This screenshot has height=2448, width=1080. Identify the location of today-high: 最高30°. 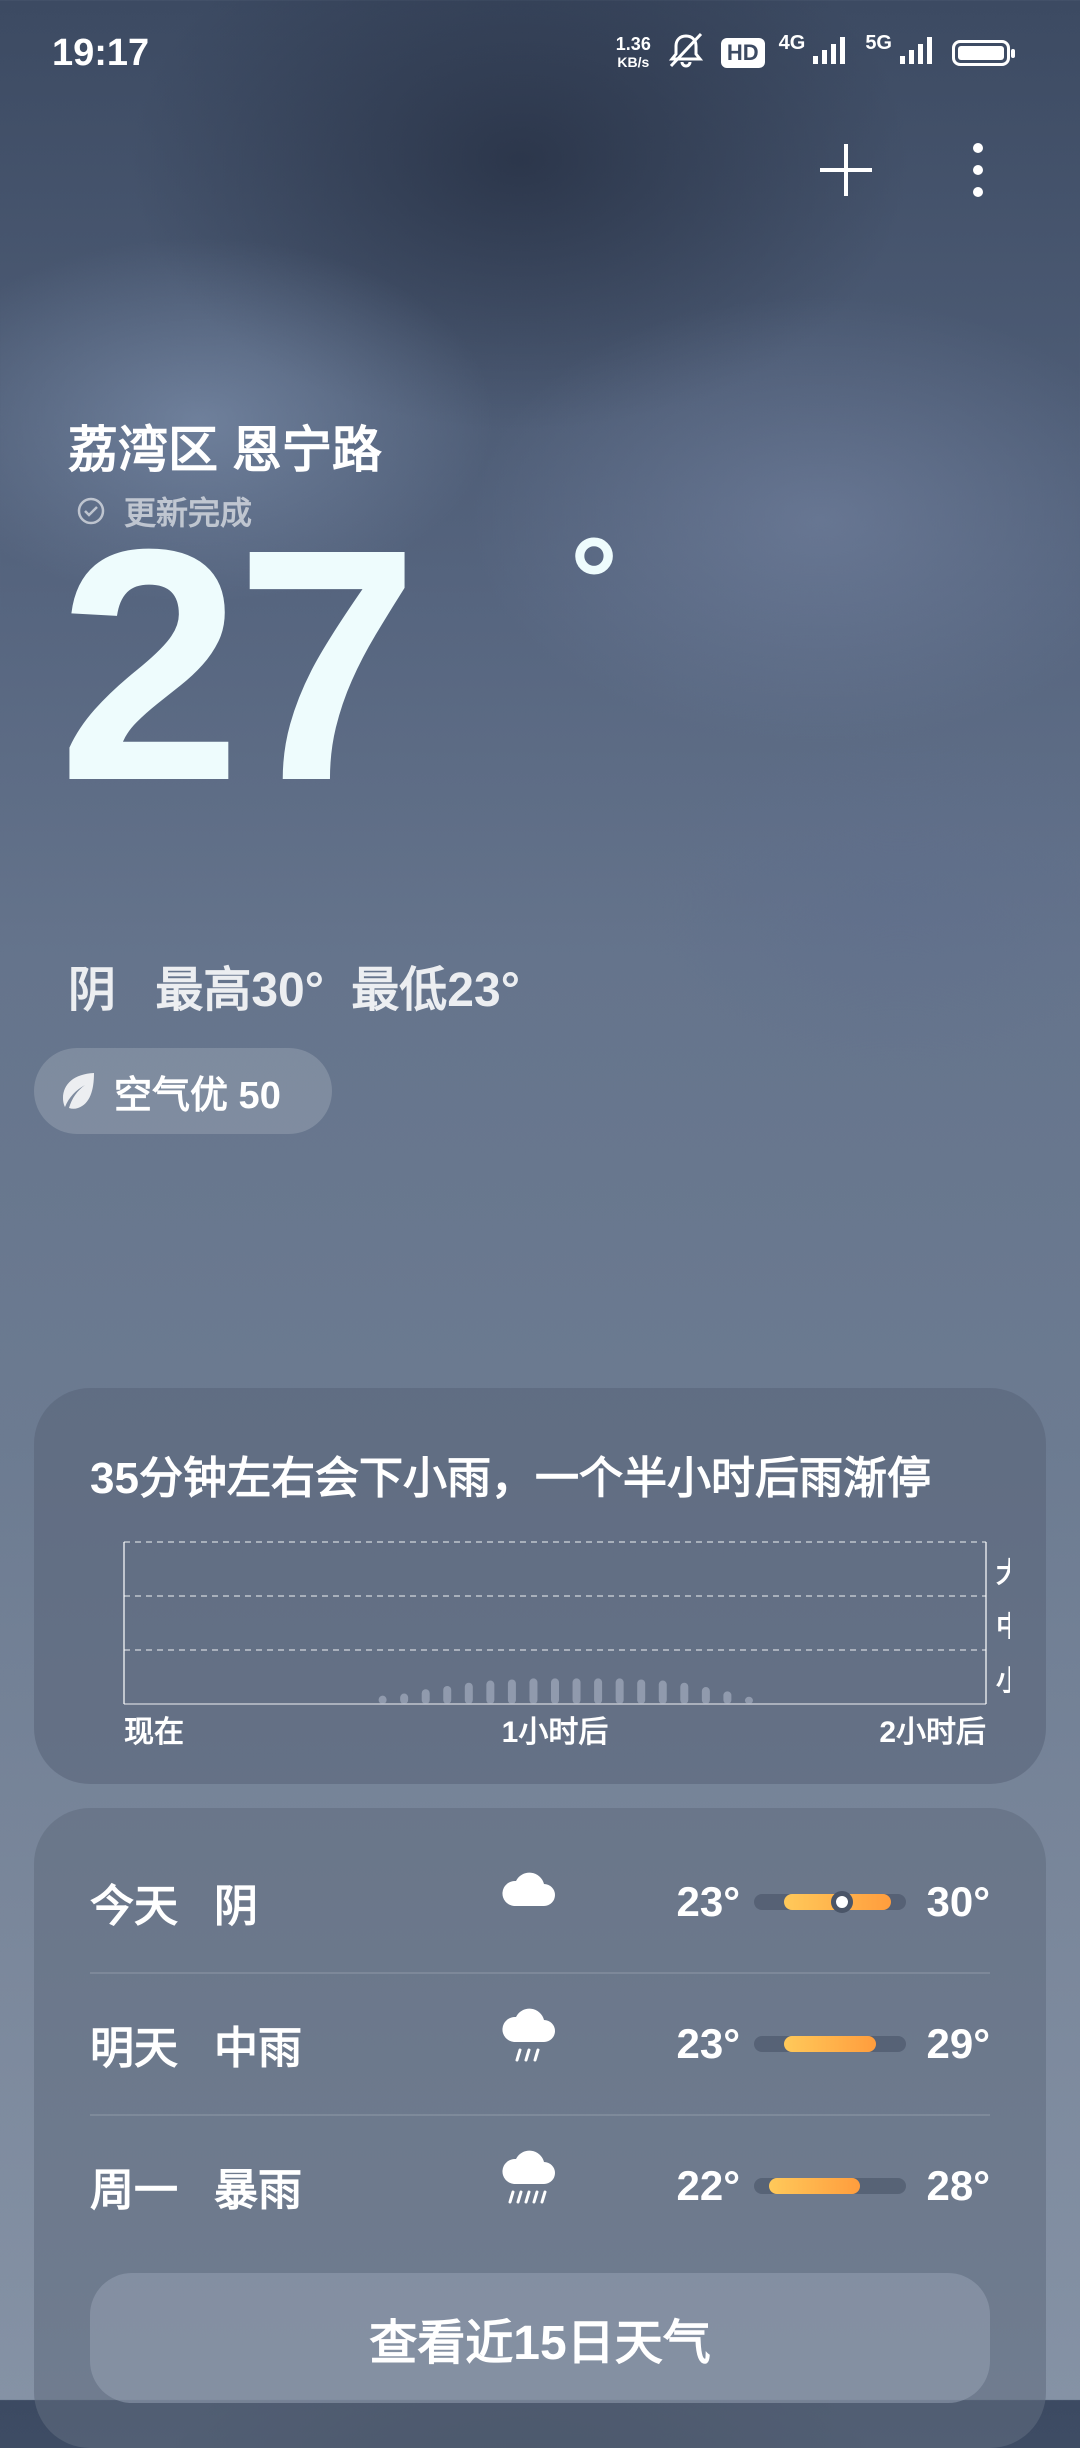
(239, 990).